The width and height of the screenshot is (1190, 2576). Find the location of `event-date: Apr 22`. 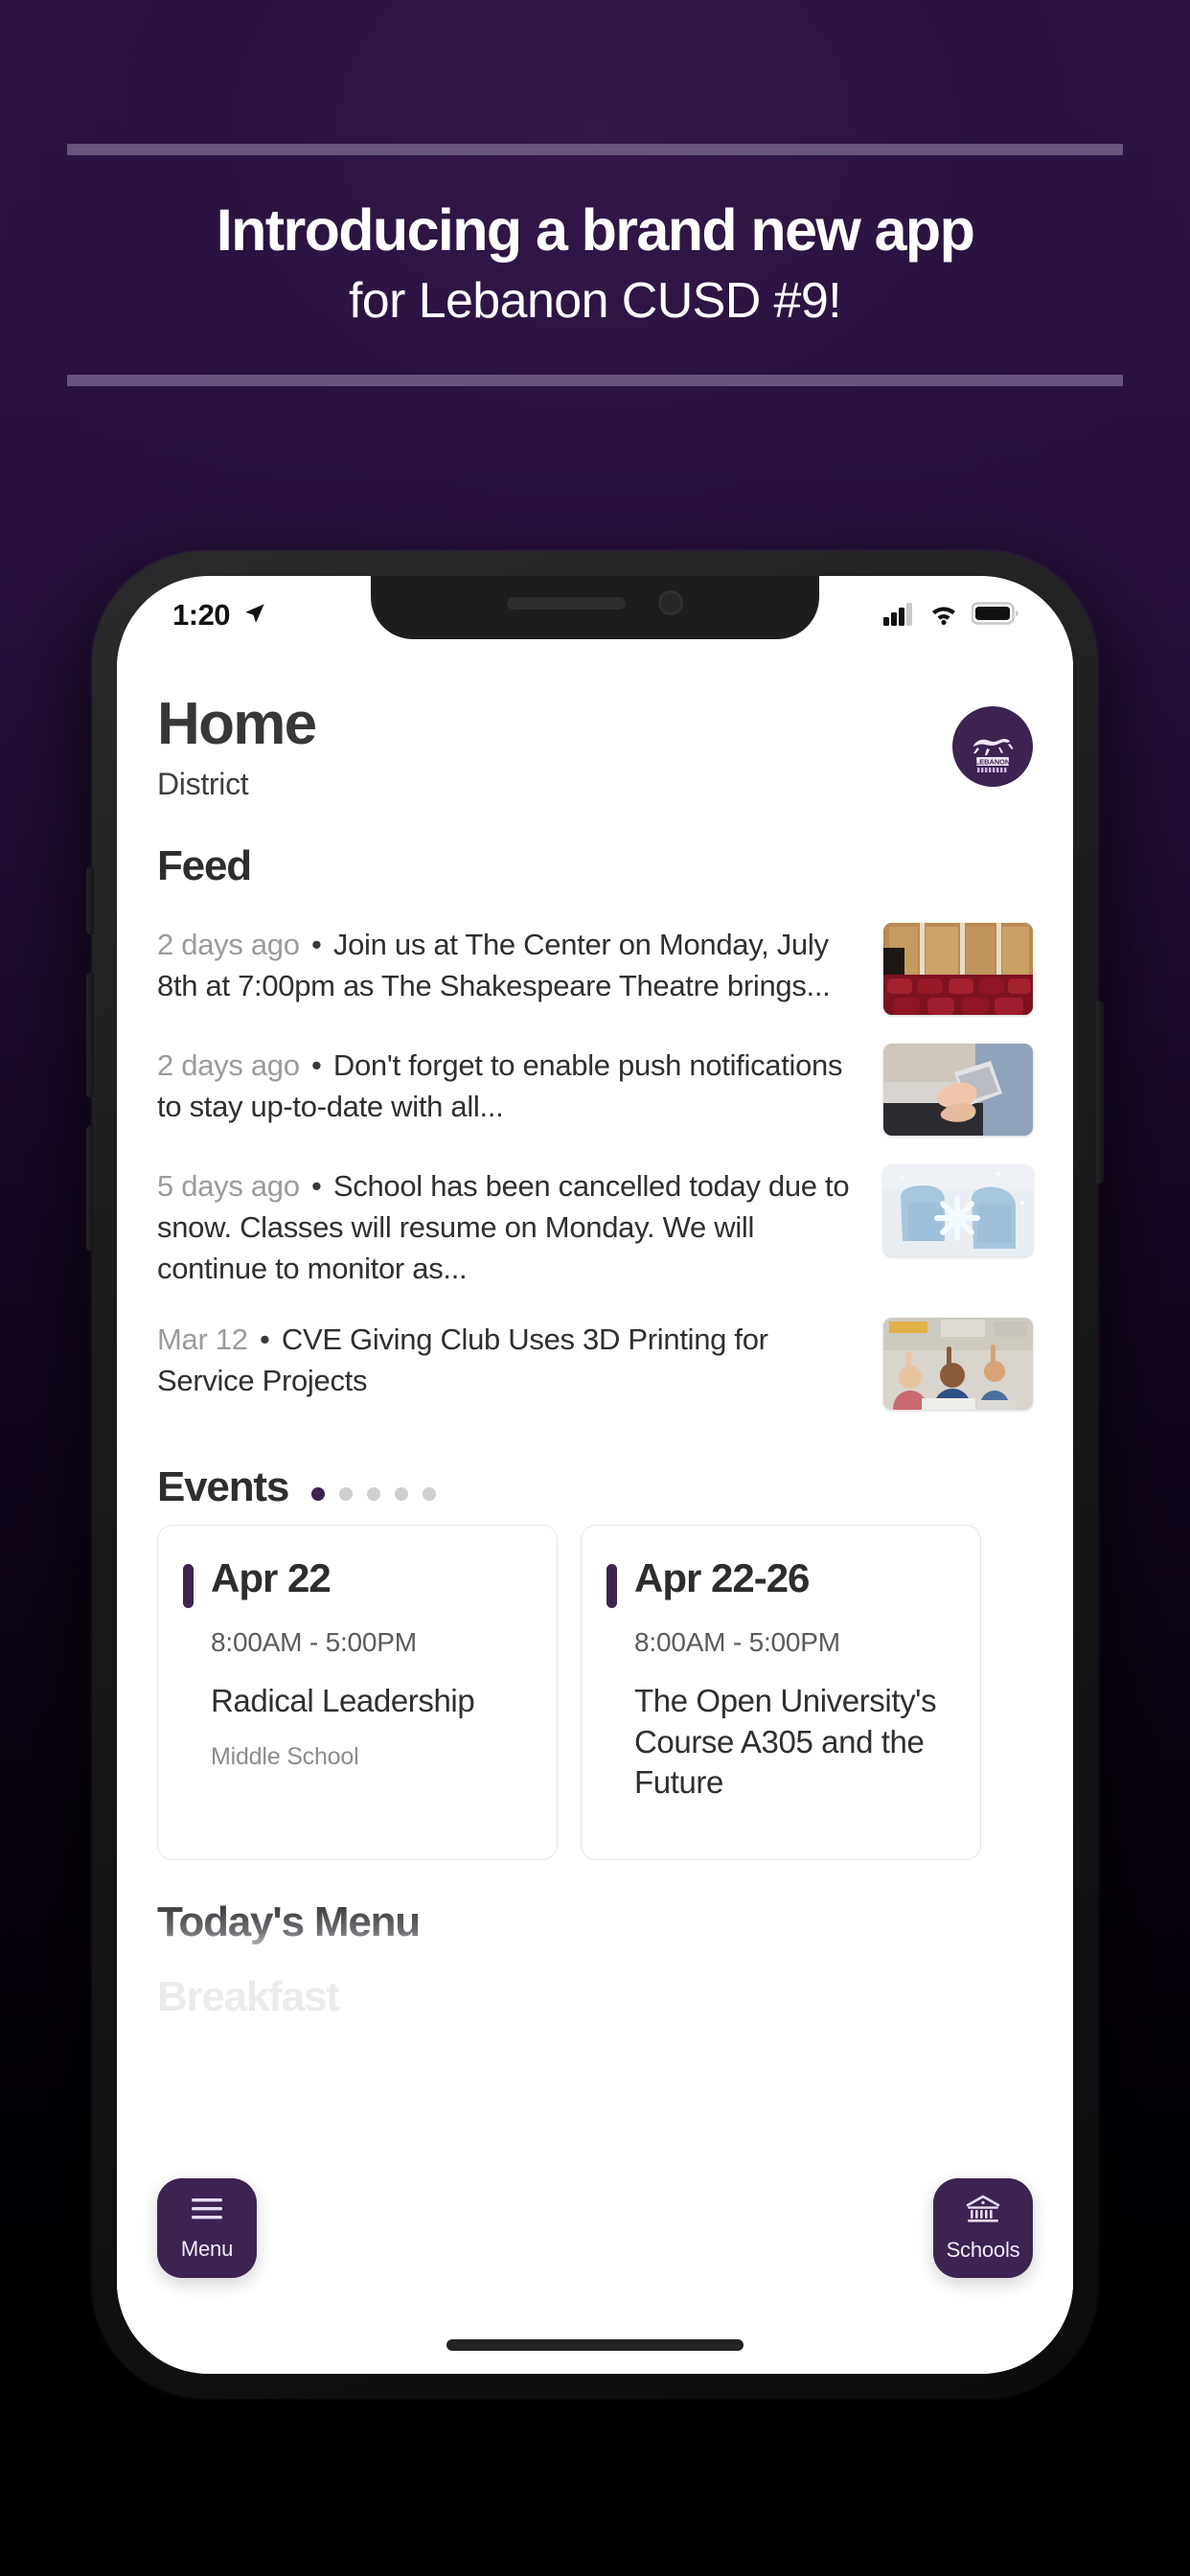

event-date: Apr 22 is located at coordinates (271, 1578).